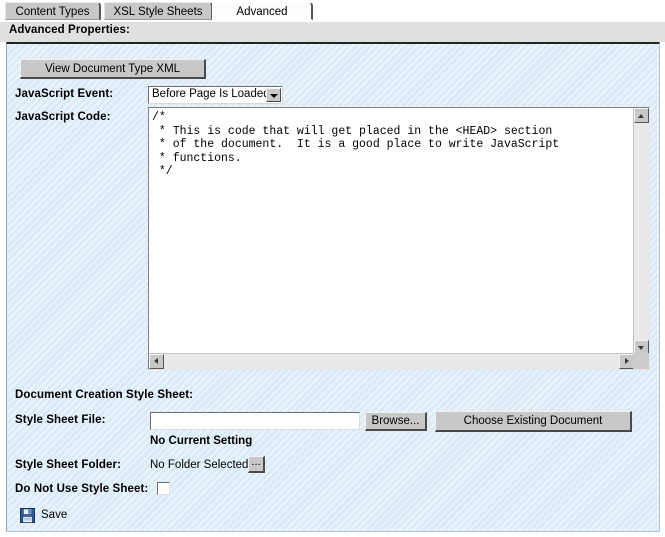  What do you see at coordinates (641, 348) in the screenshot?
I see `scroll-down-glyph` at bounding box center [641, 348].